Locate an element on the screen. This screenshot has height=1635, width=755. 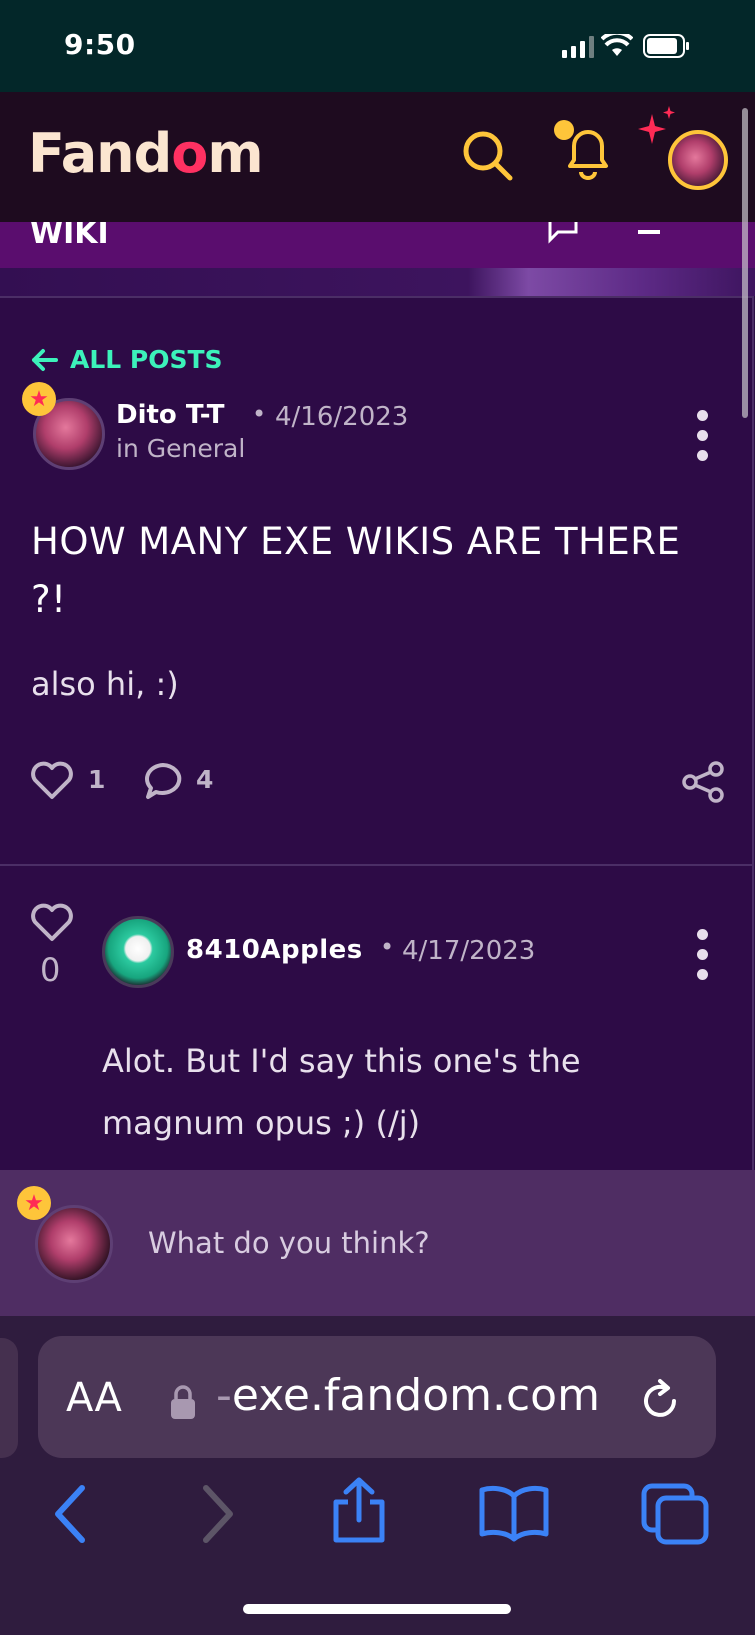
url-domain: exe.fandom.com is located at coordinates (415, 1395).